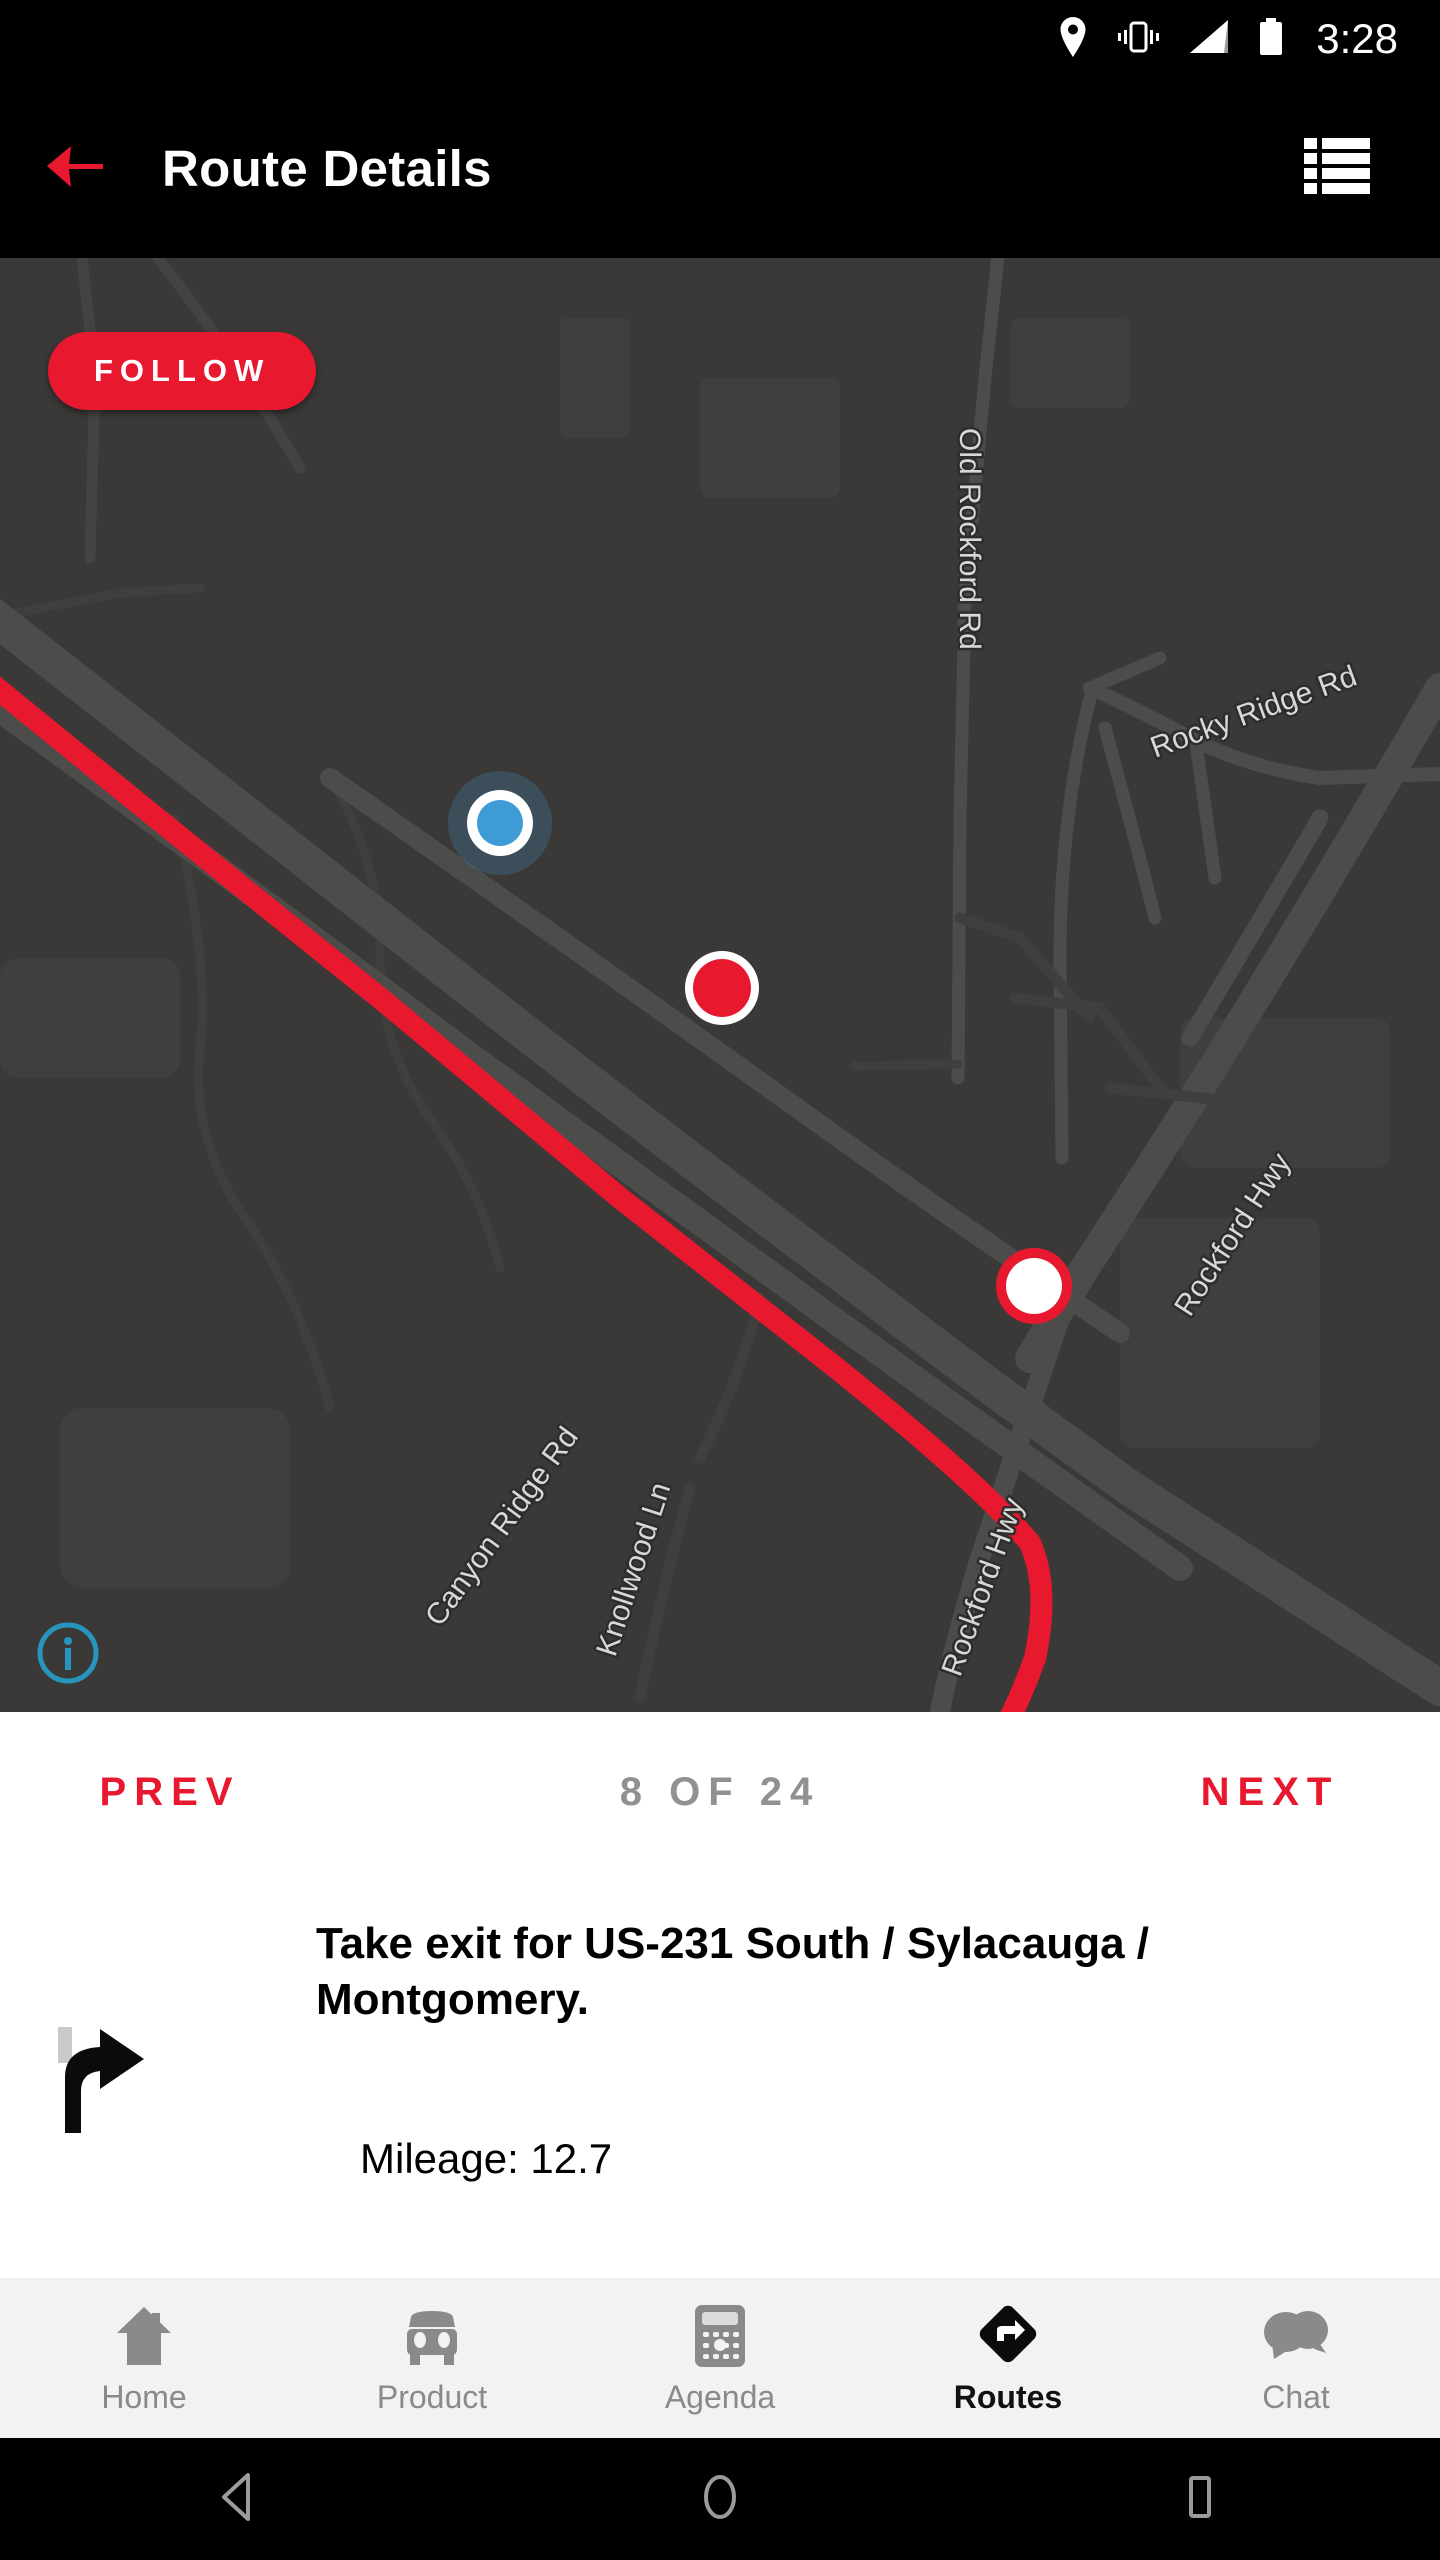 The width and height of the screenshot is (1440, 2560). I want to click on list-icon, so click(1337, 168).